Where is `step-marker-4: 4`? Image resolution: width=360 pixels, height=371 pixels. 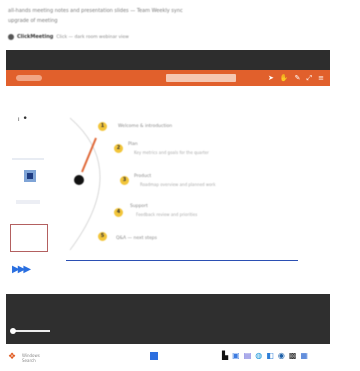 step-marker-4: 4 is located at coordinates (118, 212).